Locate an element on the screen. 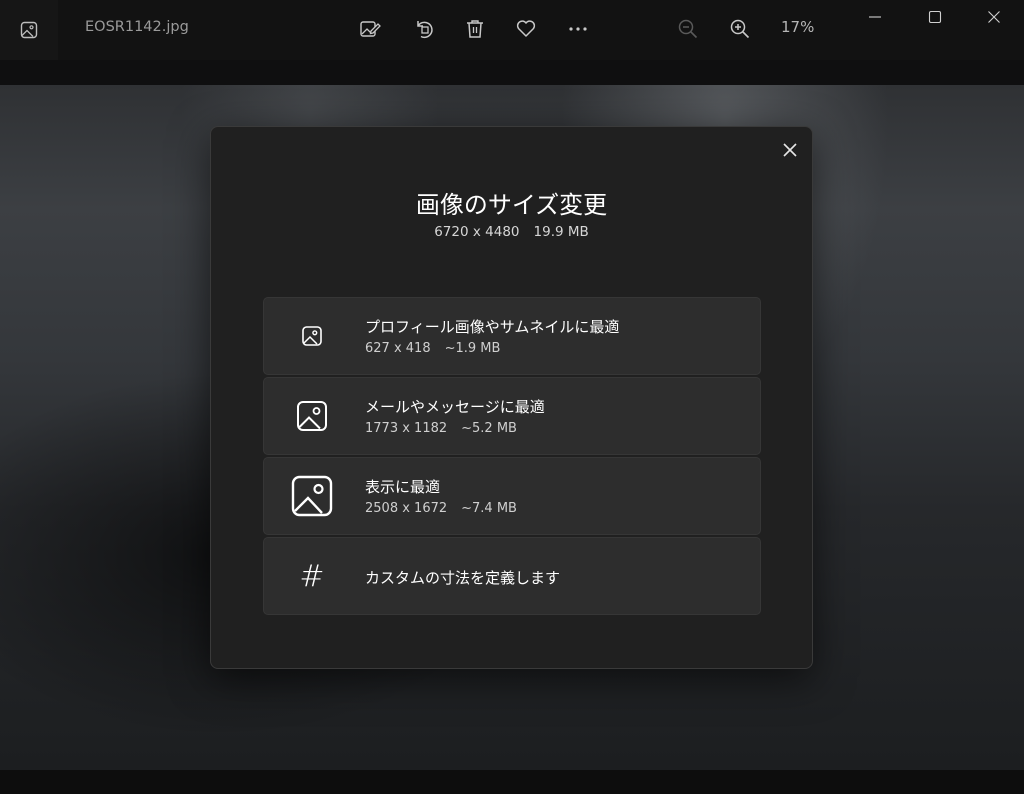 The width and height of the screenshot is (1024, 794). option-label: プロフィール画像やサムネイルに最適 is located at coordinates (492, 327).